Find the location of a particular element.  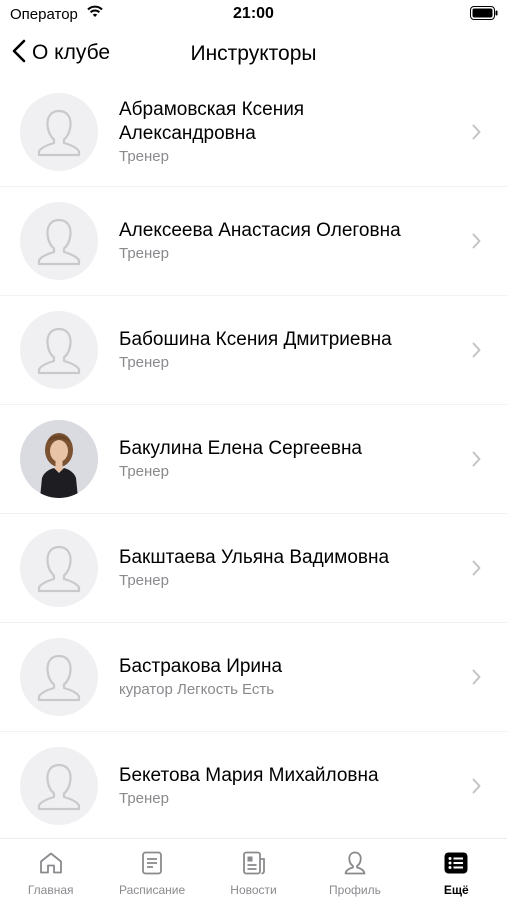

instructor-photo is located at coordinates (59, 459).